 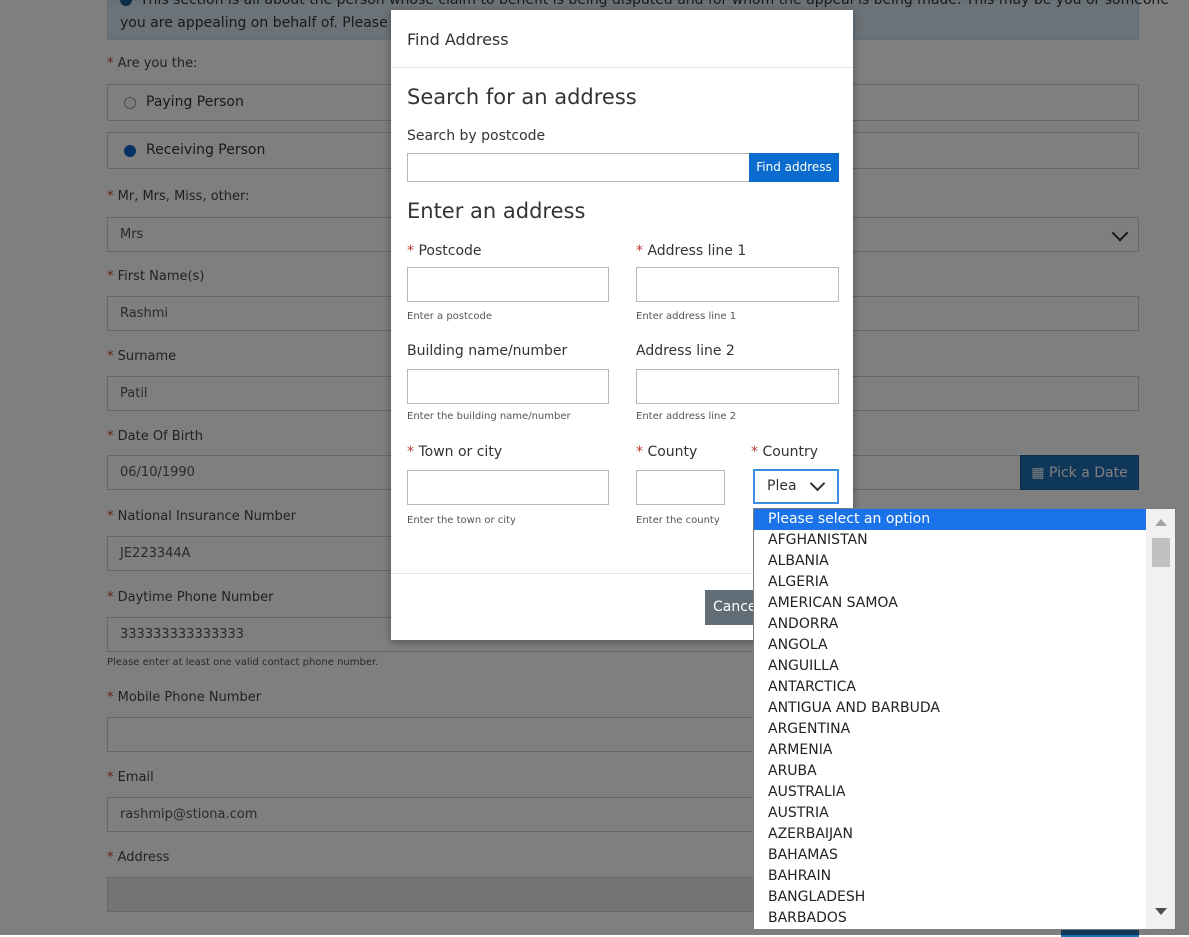 What do you see at coordinates (785, 452) in the screenshot?
I see `country-label: * Country` at bounding box center [785, 452].